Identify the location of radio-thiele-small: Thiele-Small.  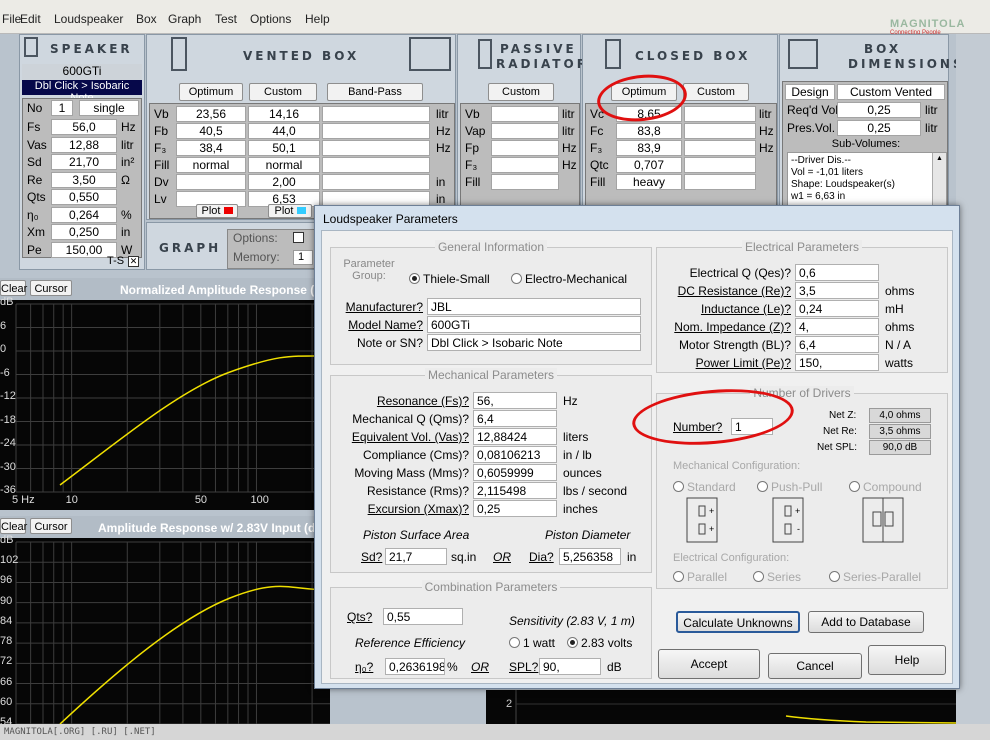
(449, 279).